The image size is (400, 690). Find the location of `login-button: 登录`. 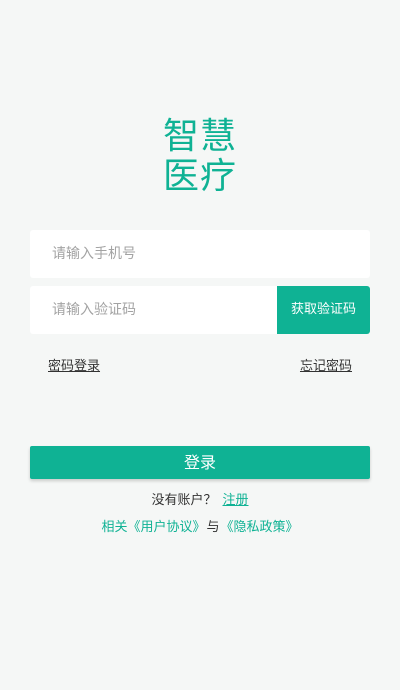

login-button: 登录 is located at coordinates (200, 462).